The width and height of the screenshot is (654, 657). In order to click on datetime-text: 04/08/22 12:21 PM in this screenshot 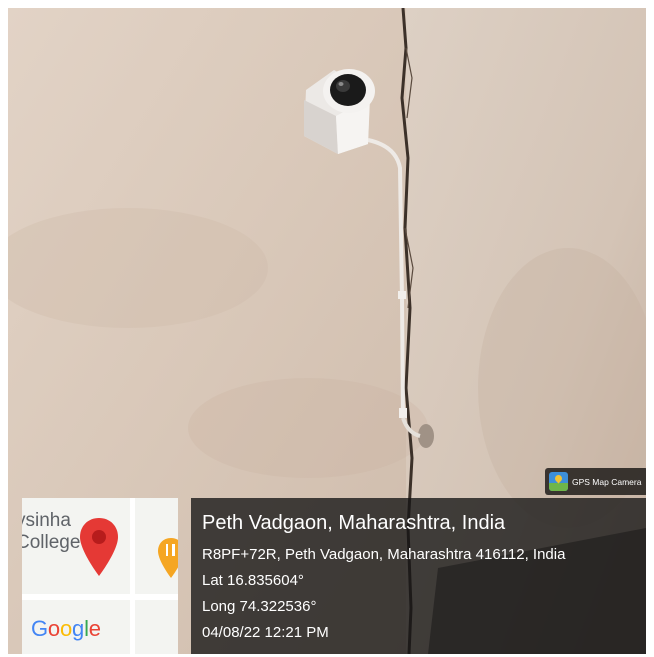, I will do `click(265, 632)`.